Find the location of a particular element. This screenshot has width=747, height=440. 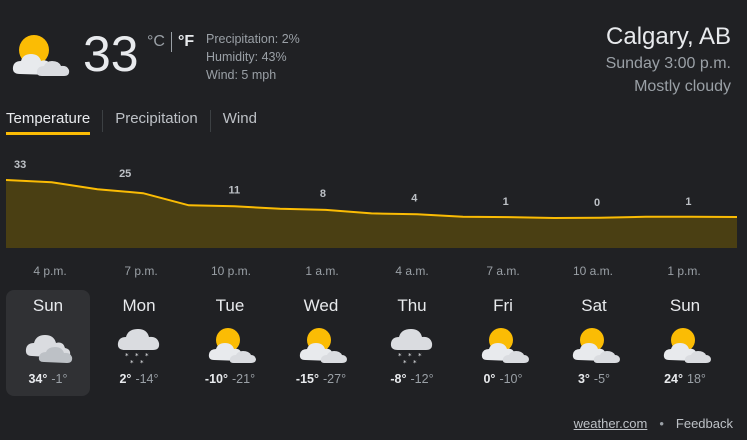

forecast-day-wed: Wed -15° -27° is located at coordinates (321, 343).